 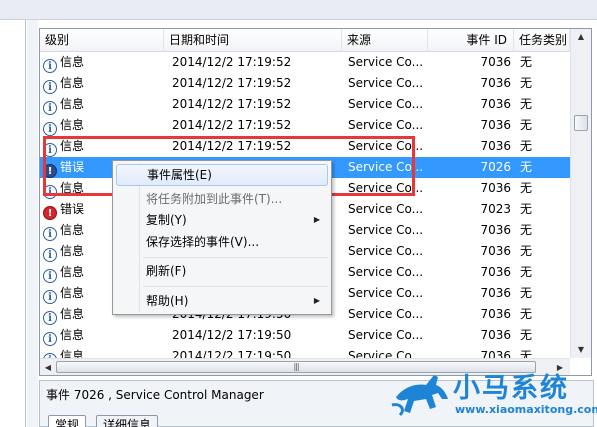 What do you see at coordinates (581, 37) in the screenshot?
I see `scroll-up-arrow-icon: ▲` at bounding box center [581, 37].